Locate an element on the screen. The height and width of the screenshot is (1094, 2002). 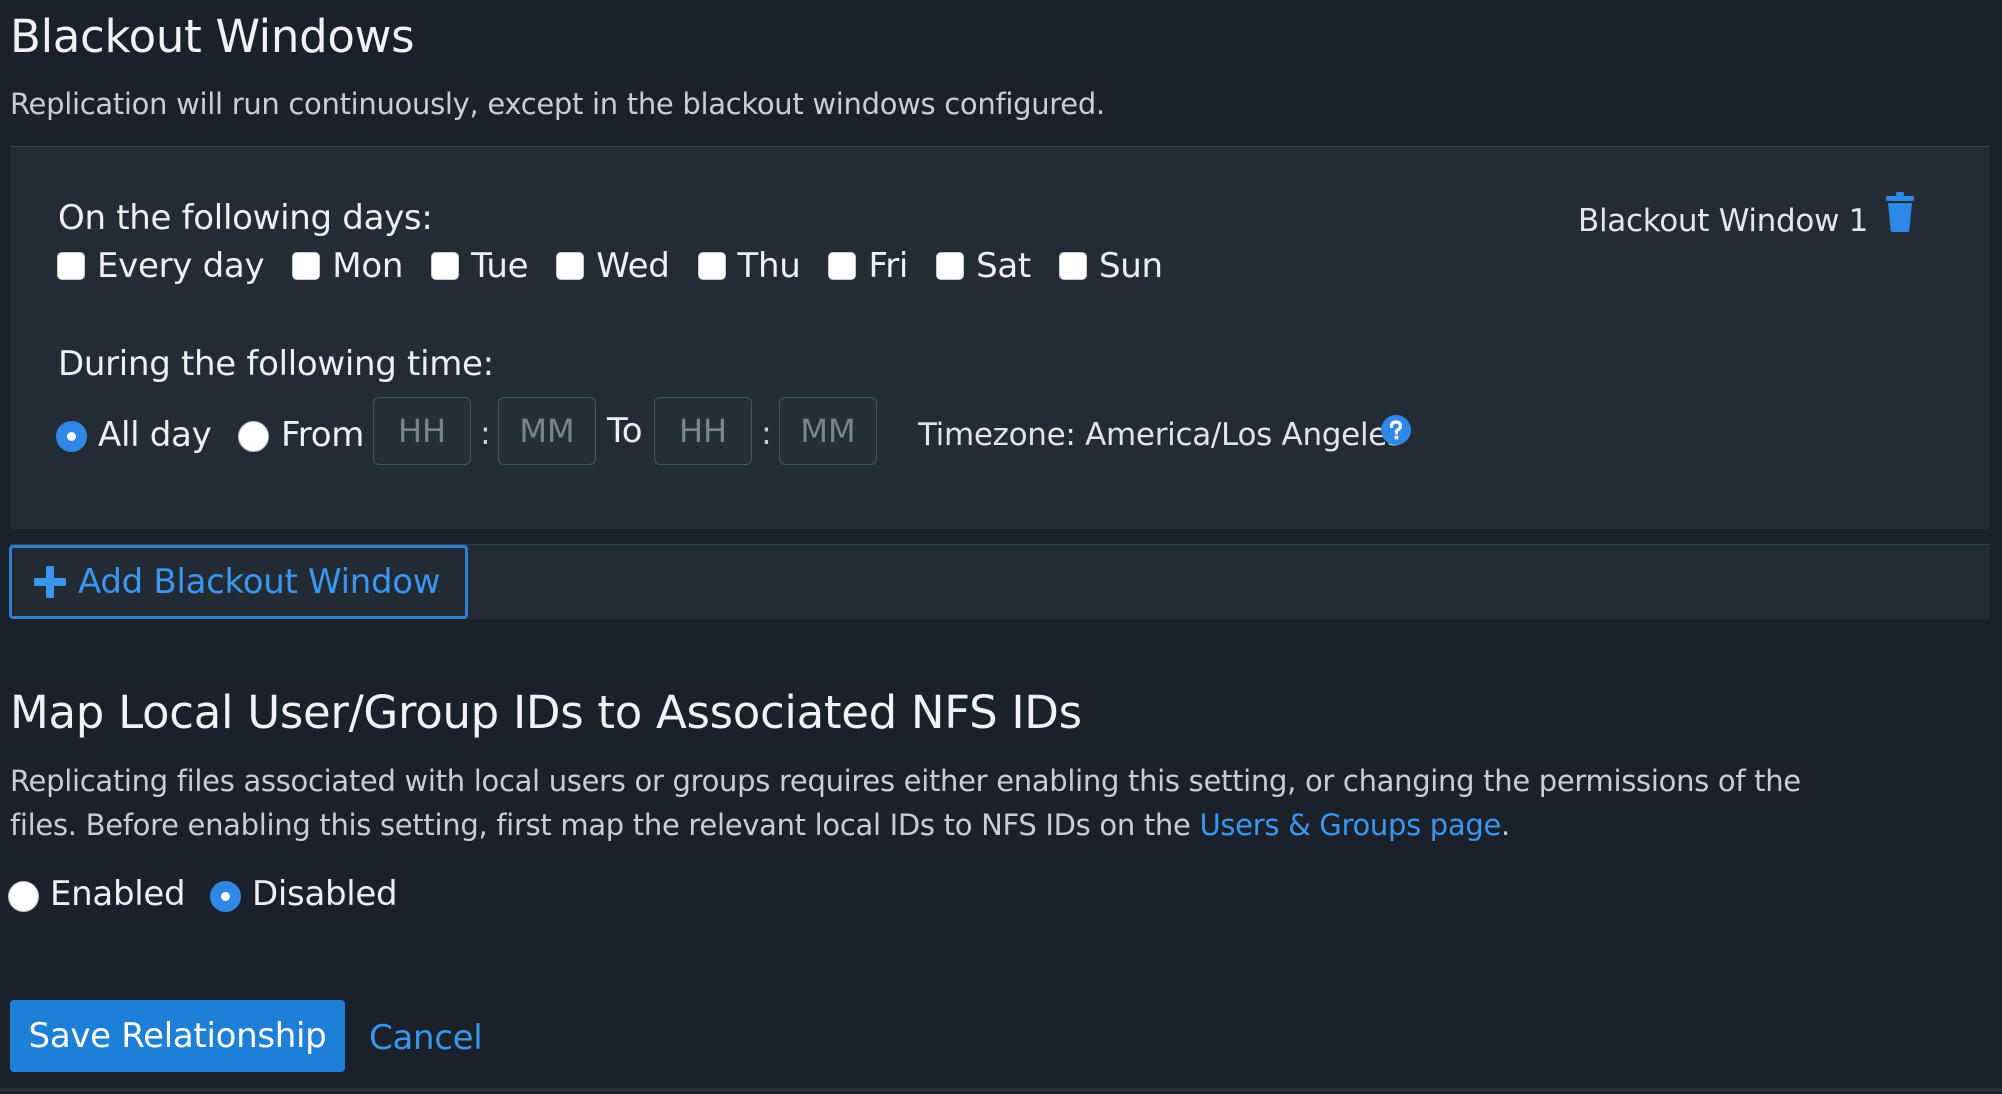
disabled-radio is located at coordinates (225, 896).